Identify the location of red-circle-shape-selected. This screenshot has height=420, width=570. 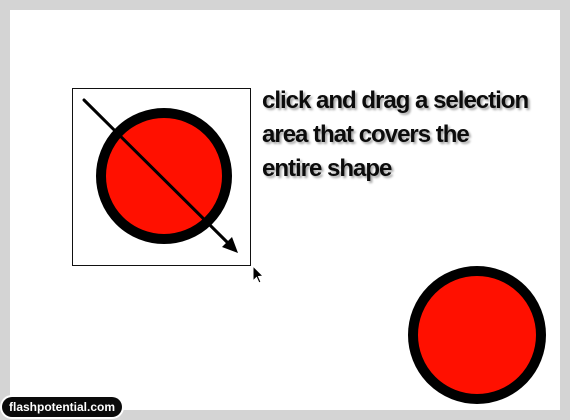
(164, 176).